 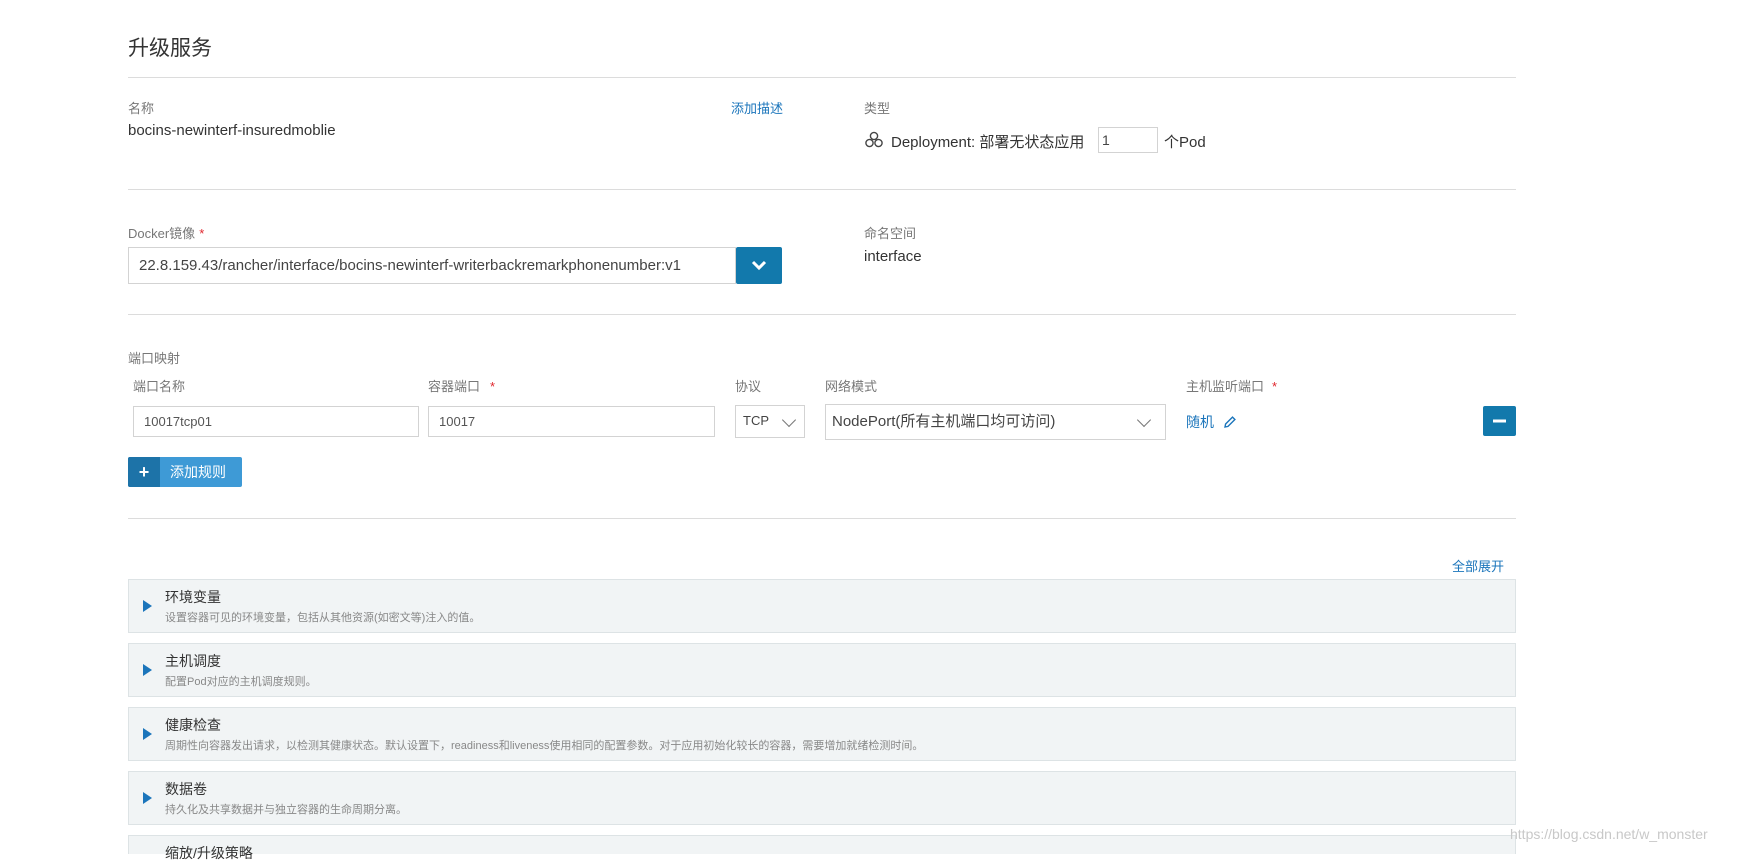 I want to click on panel-title: 数据卷, so click(x=186, y=789).